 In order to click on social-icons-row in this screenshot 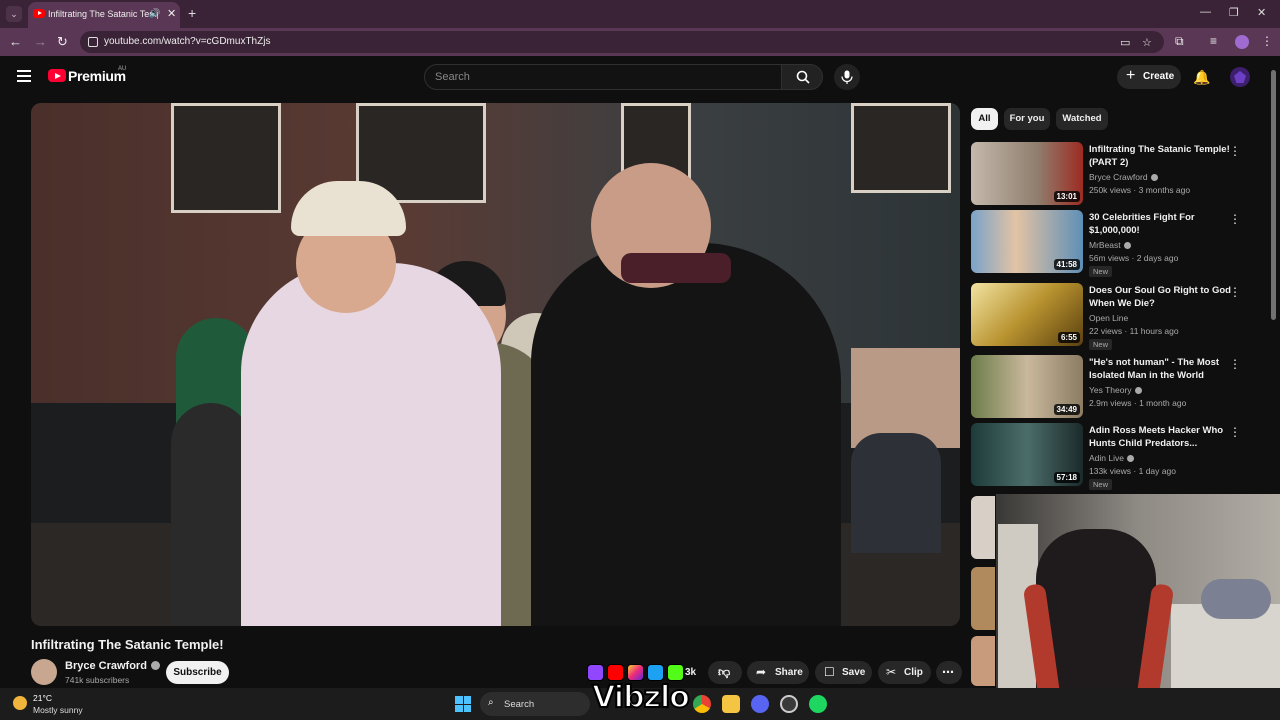, I will do `click(641, 672)`.